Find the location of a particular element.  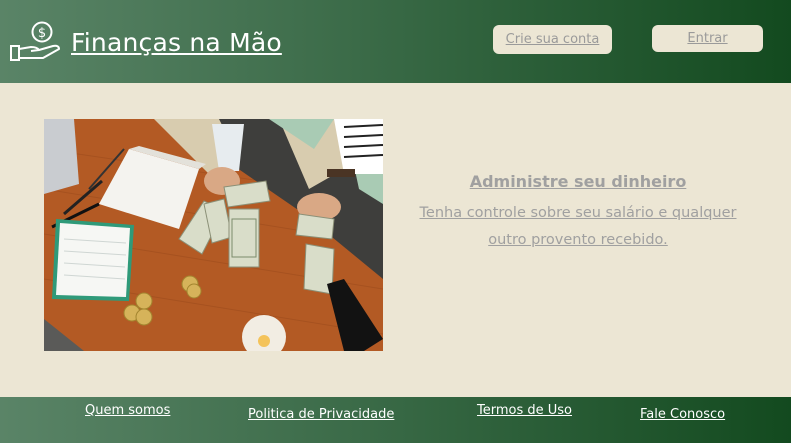

signup-button: Crie sua conta is located at coordinates (552, 39).